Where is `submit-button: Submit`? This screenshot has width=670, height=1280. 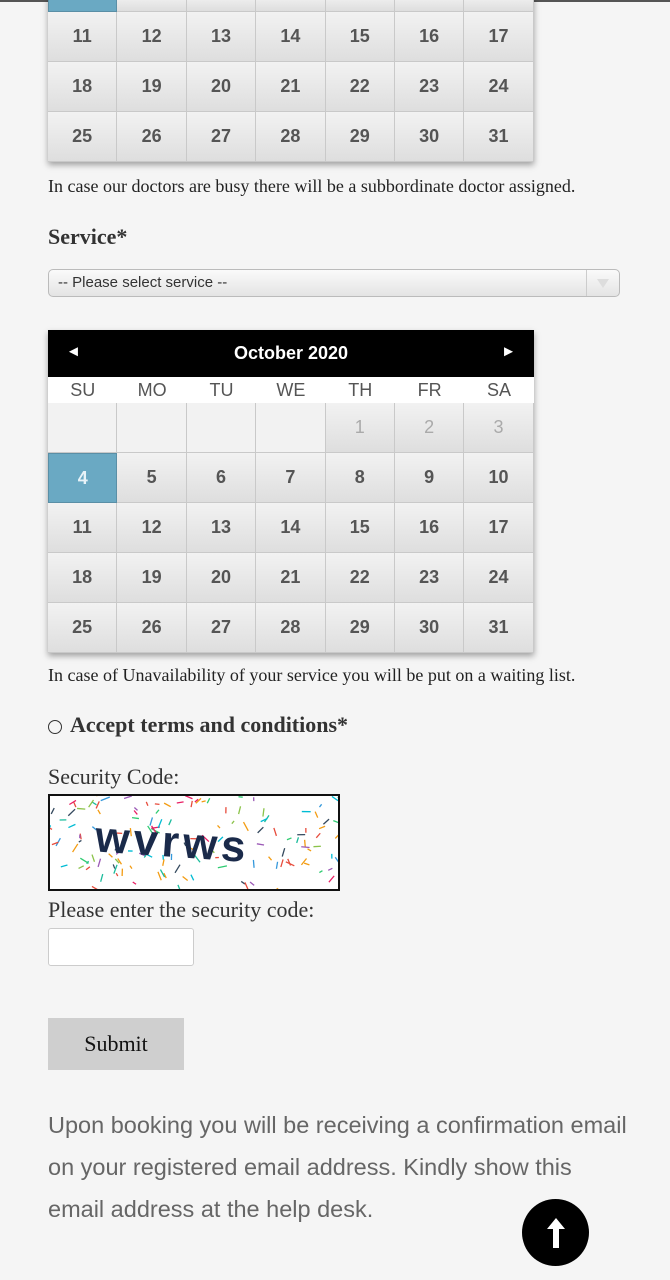 submit-button: Submit is located at coordinates (116, 1044).